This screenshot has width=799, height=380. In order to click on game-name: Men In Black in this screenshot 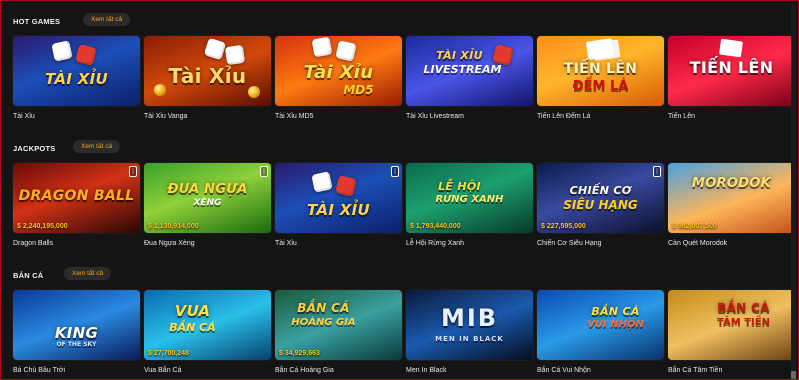, I will do `click(426, 370)`.